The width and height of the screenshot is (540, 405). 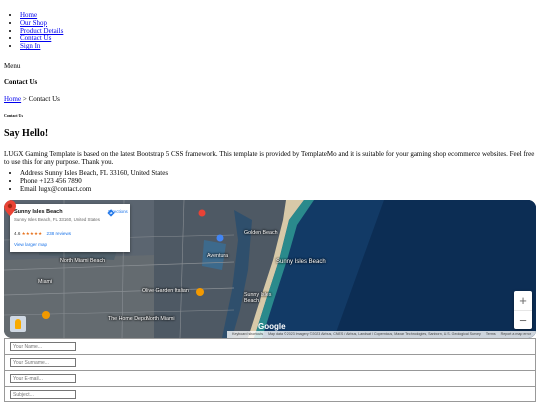 I want to click on form-row-subject, so click(x=270, y=394).